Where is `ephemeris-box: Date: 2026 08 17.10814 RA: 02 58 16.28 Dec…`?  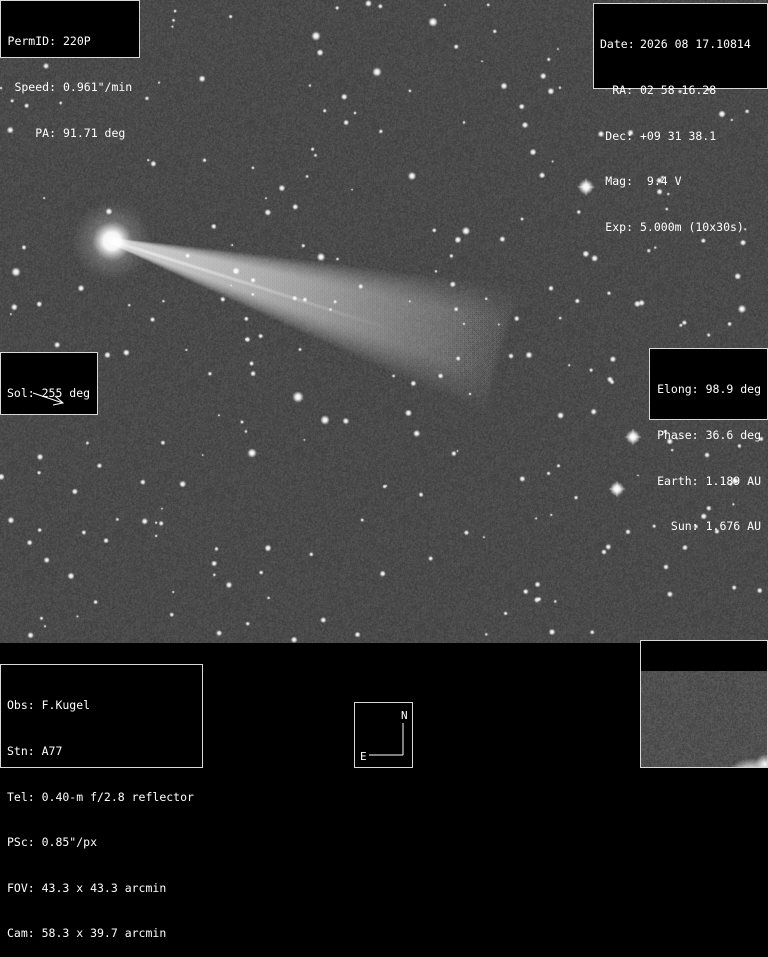
ephemeris-box: Date: 2026 08 17.10814 RA: 02 58 16.28 Dec… is located at coordinates (680, 118).